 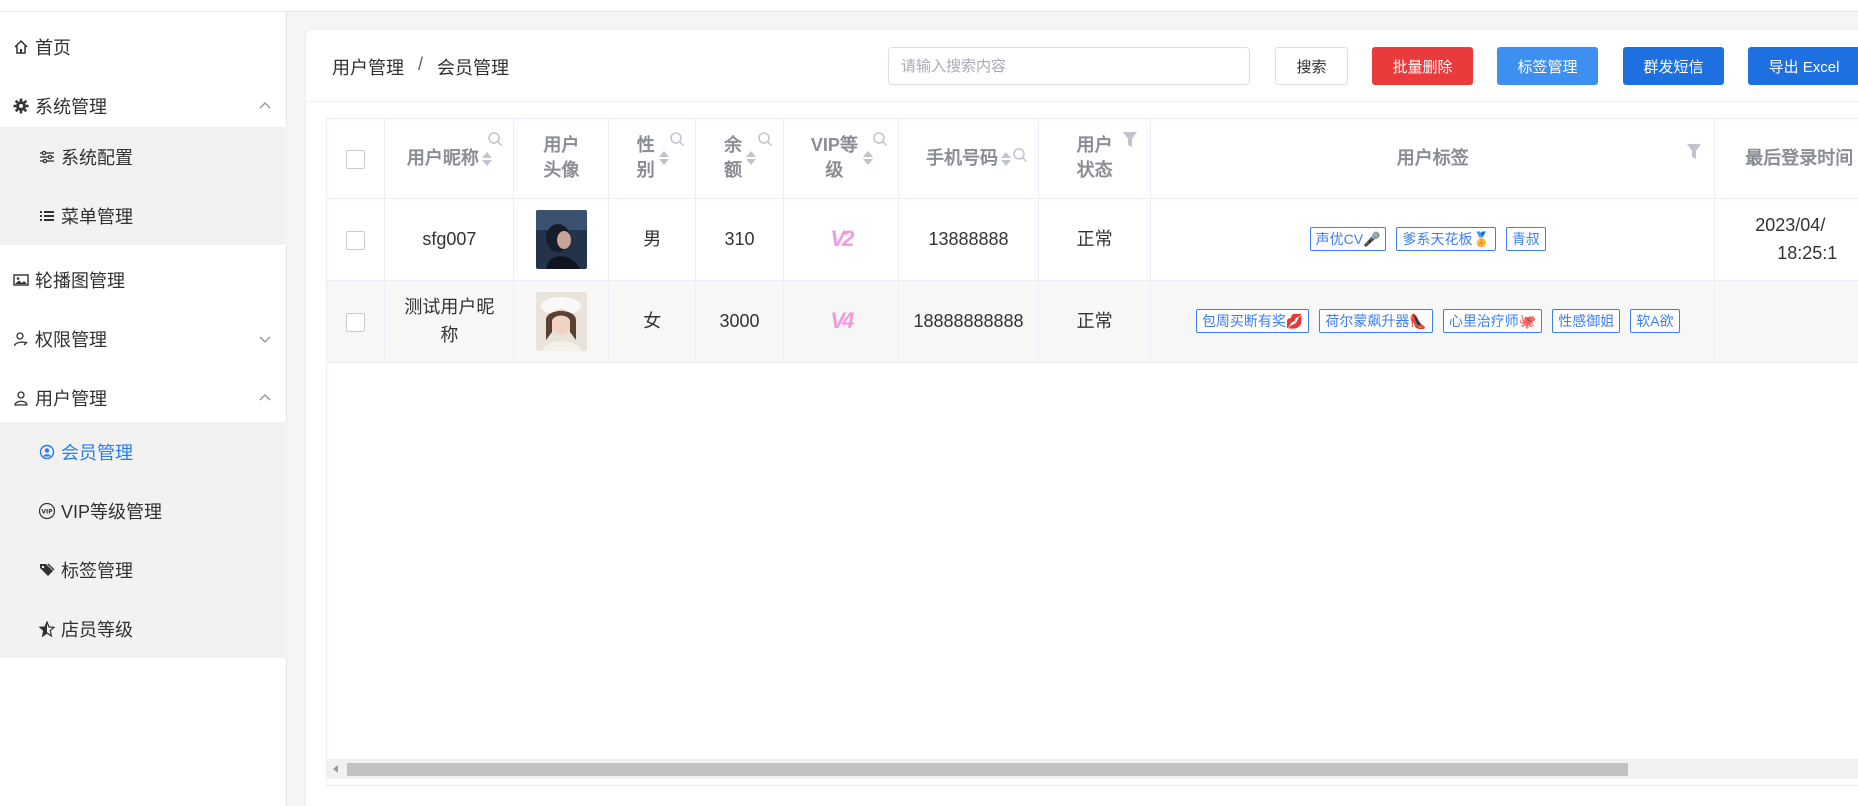 I want to click on sidebar-item-label: 会员管理, so click(x=97, y=452).